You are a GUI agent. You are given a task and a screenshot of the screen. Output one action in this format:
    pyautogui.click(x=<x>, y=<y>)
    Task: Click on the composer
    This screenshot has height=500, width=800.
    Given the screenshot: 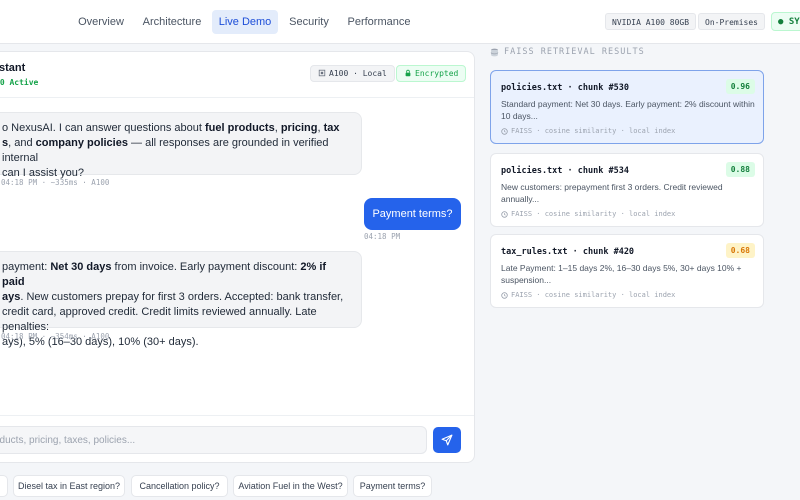 What is the action you would take?
    pyautogui.click(x=237, y=439)
    